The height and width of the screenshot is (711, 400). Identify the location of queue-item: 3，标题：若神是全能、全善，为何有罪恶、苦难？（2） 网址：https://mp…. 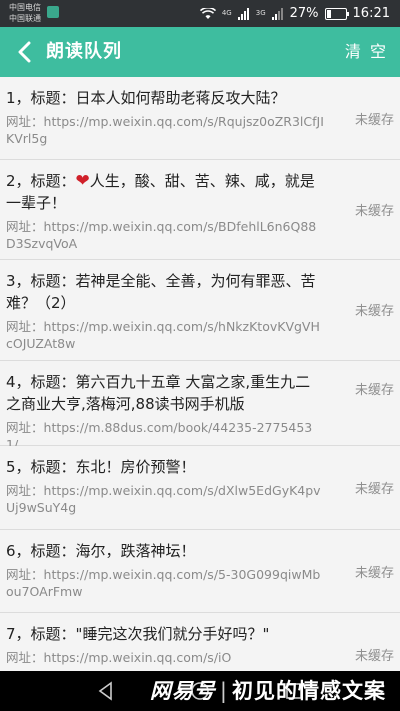
(200, 310).